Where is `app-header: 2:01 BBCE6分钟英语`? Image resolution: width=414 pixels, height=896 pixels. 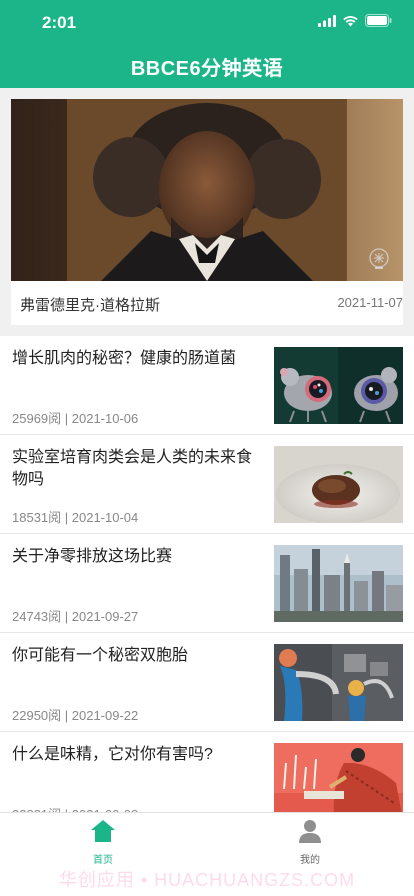
app-header: 2:01 BBCE6分钟英语 is located at coordinates (207, 44).